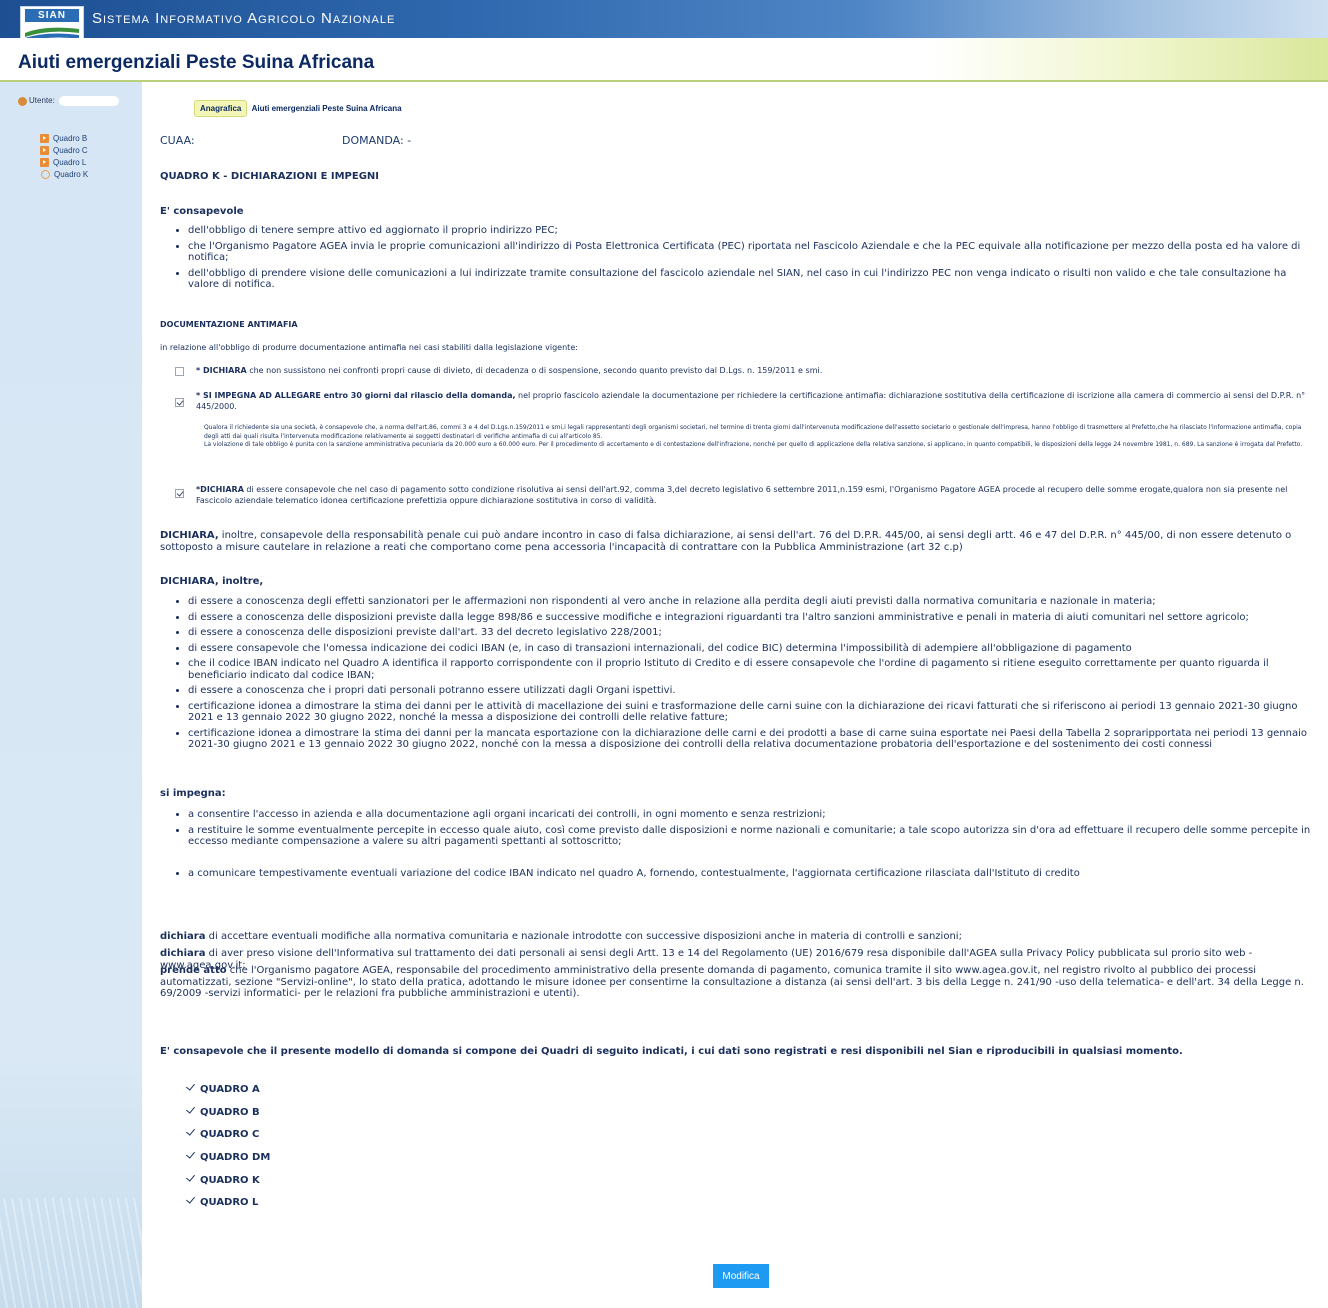 This screenshot has width=1328, height=1308. What do you see at coordinates (244, 18) in the screenshot?
I see `system-name: Sistema Informativo Agricolo Nazionale` at bounding box center [244, 18].